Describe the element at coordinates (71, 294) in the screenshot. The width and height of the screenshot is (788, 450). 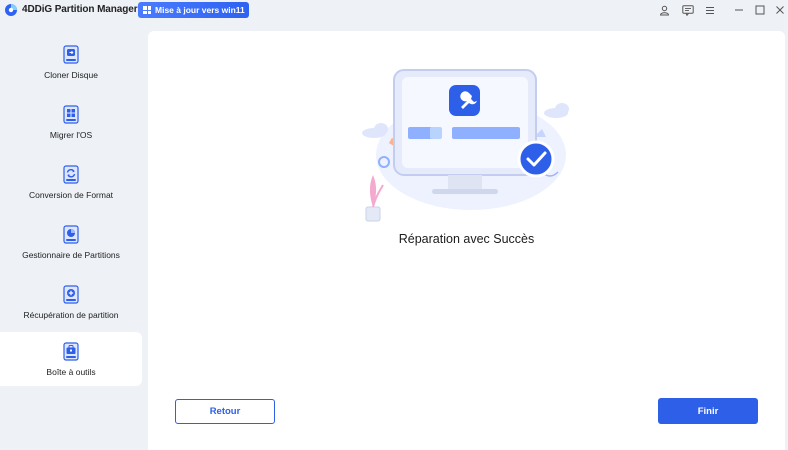
I see `partition-recovery-icon` at that location.